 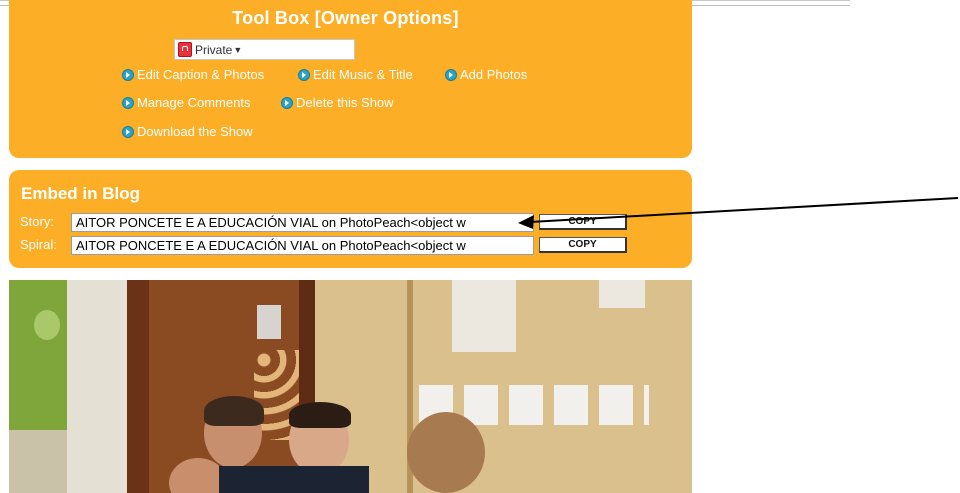 I want to click on photo-door-frame, so click(x=138, y=386).